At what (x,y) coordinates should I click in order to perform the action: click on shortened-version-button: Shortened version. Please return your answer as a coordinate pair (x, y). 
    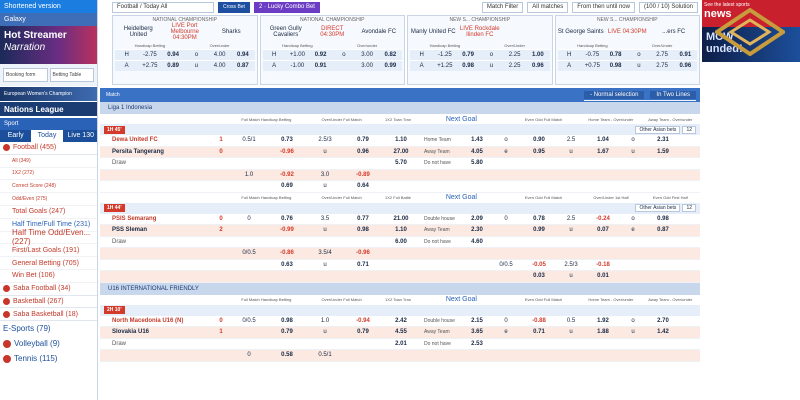
    Looking at the image, I should click on (48, 6).